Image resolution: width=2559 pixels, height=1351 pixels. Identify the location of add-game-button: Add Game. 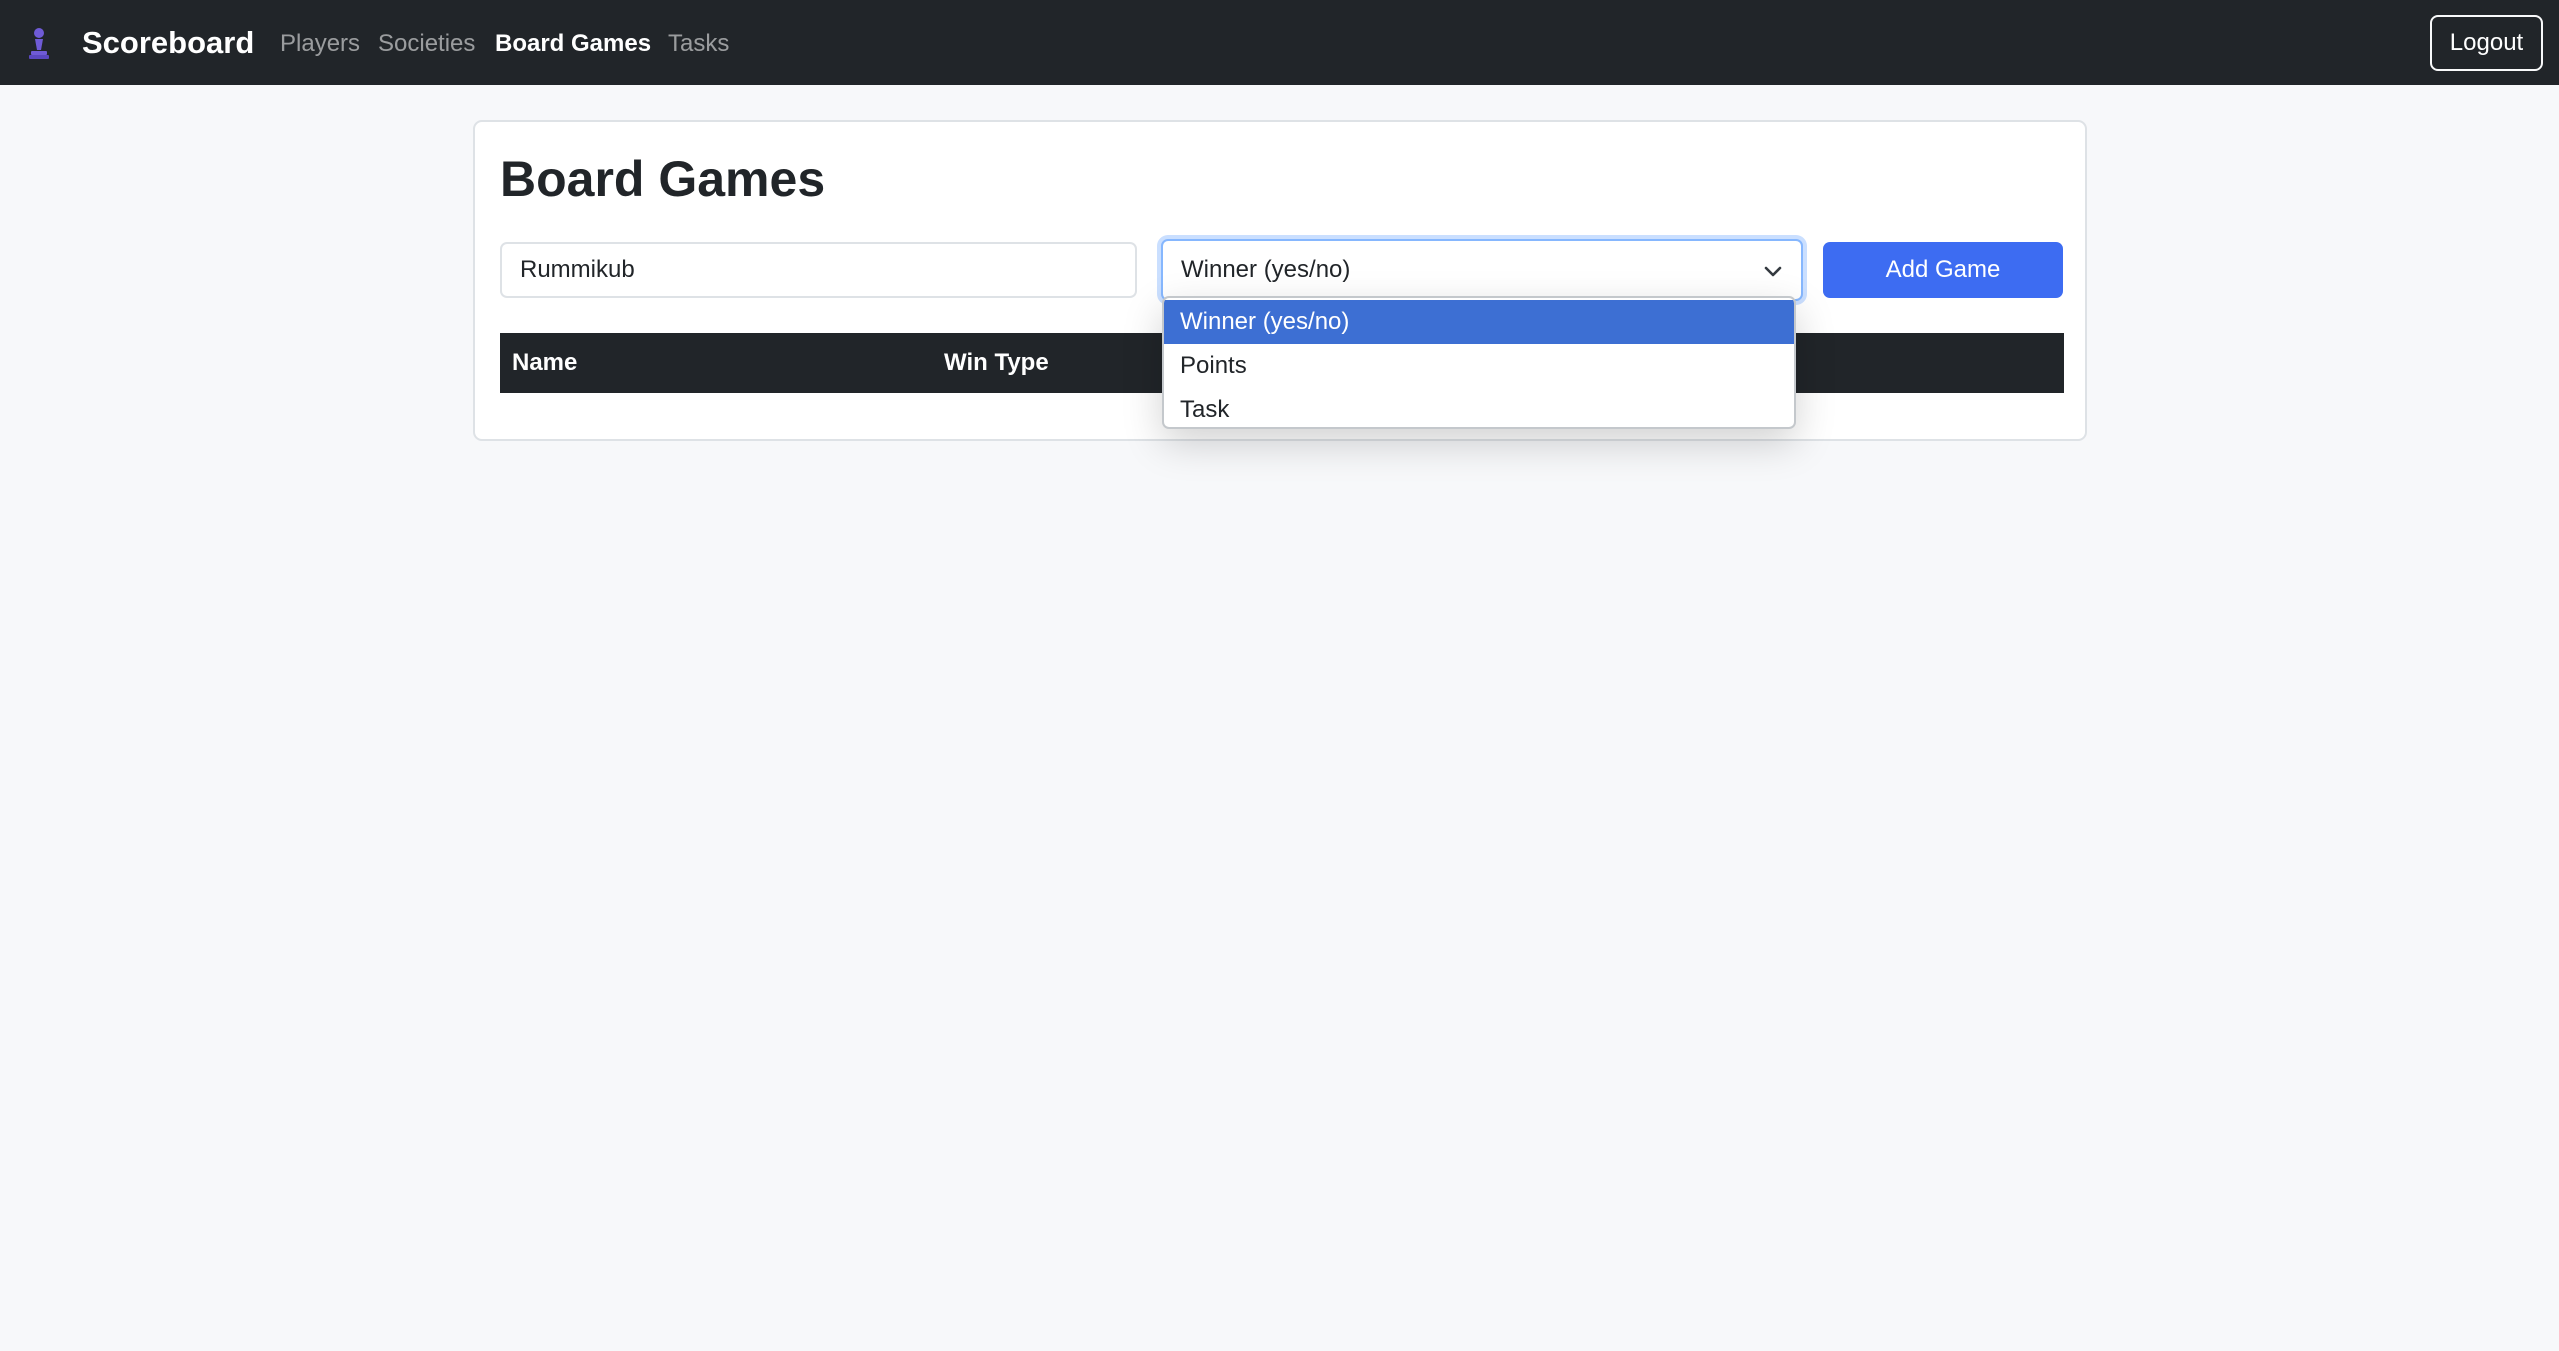
(1943, 270).